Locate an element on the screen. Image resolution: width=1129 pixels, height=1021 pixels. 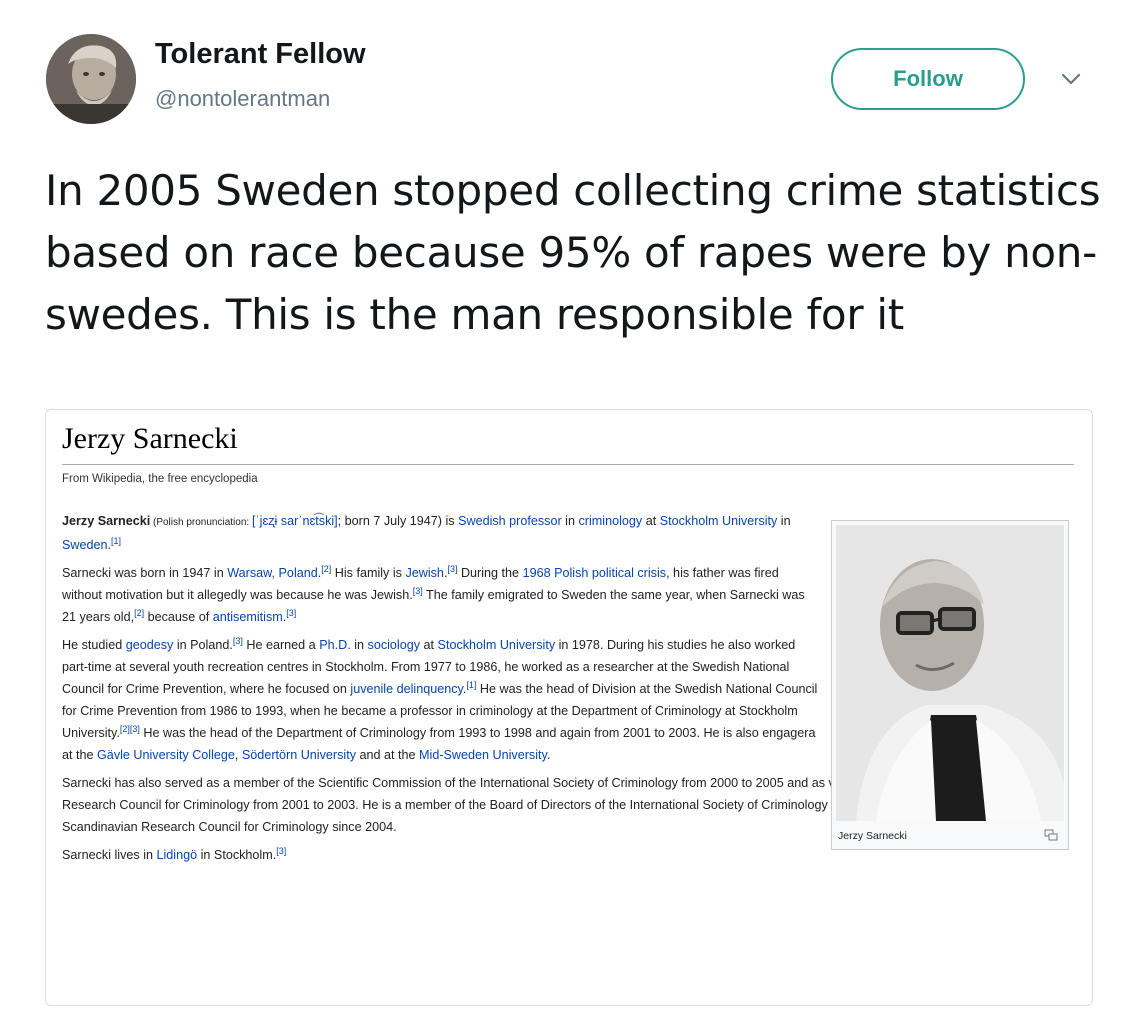
infobox: Jerzy Sarnecki is located at coordinates (950, 685).